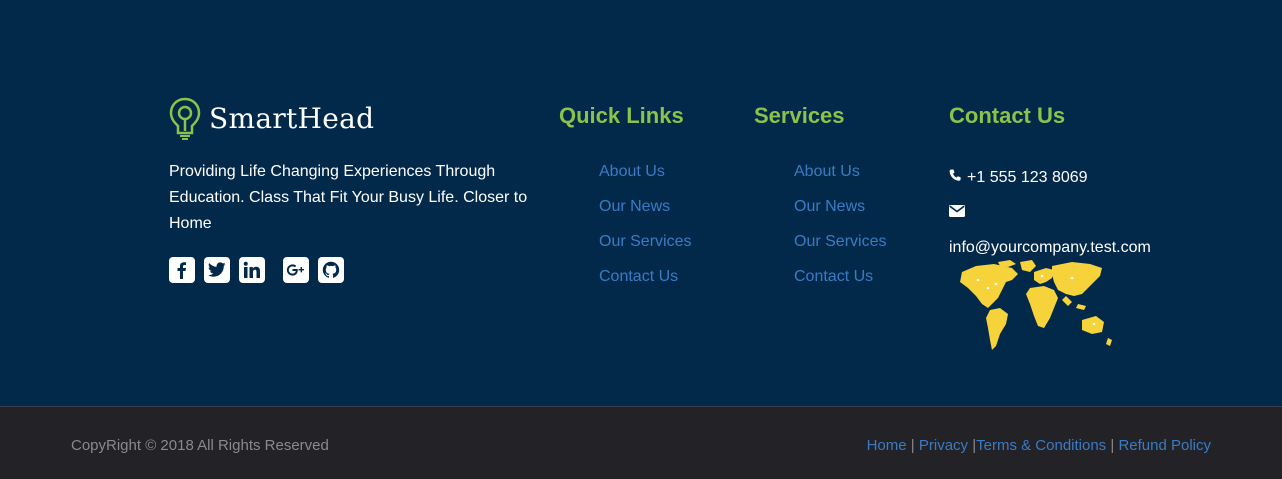 Image resolution: width=1282 pixels, height=479 pixels. I want to click on brand: SmartHead, so click(271, 119).